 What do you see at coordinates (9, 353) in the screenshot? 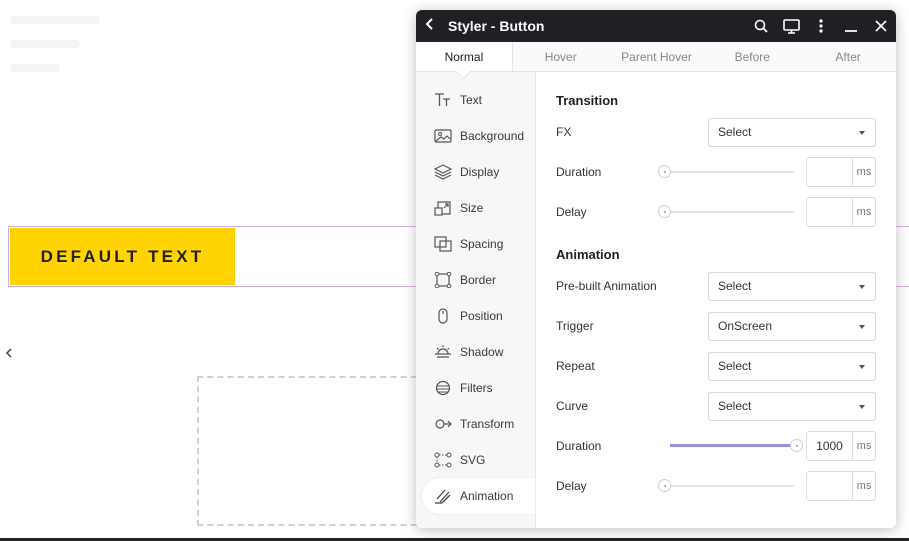
I see `collapse-left-toggle` at bounding box center [9, 353].